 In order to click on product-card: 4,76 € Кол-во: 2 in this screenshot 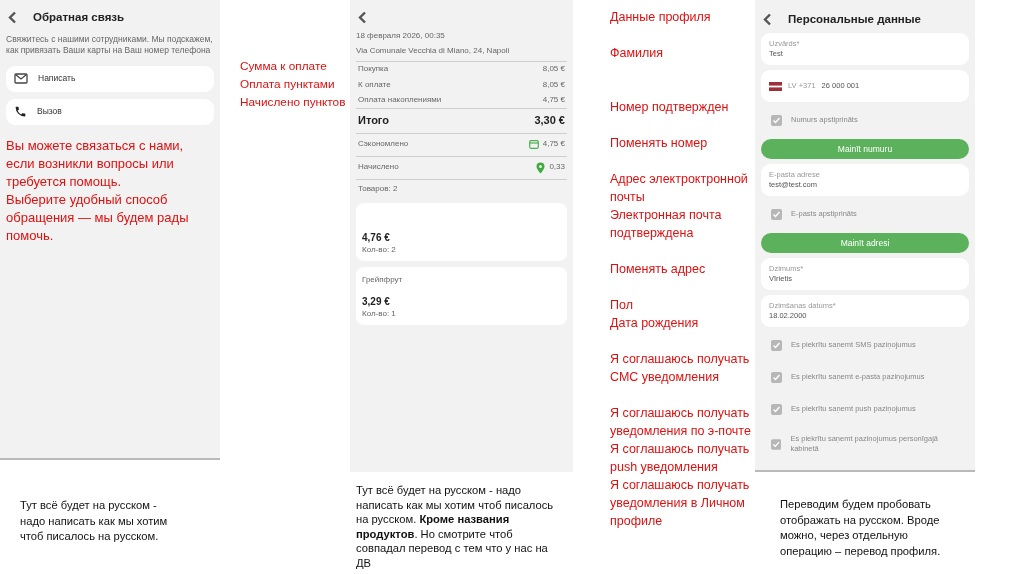, I will do `click(461, 231)`.